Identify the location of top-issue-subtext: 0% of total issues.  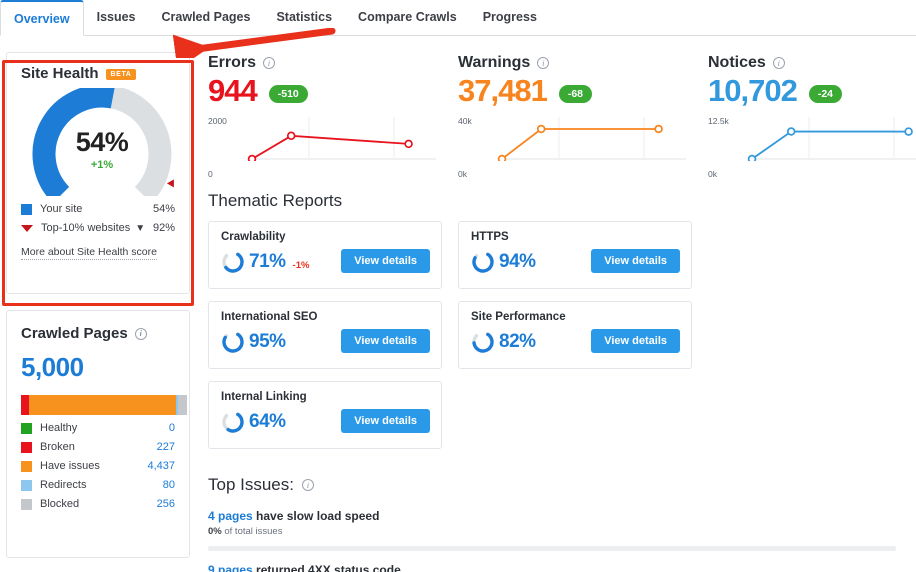
(245, 531).